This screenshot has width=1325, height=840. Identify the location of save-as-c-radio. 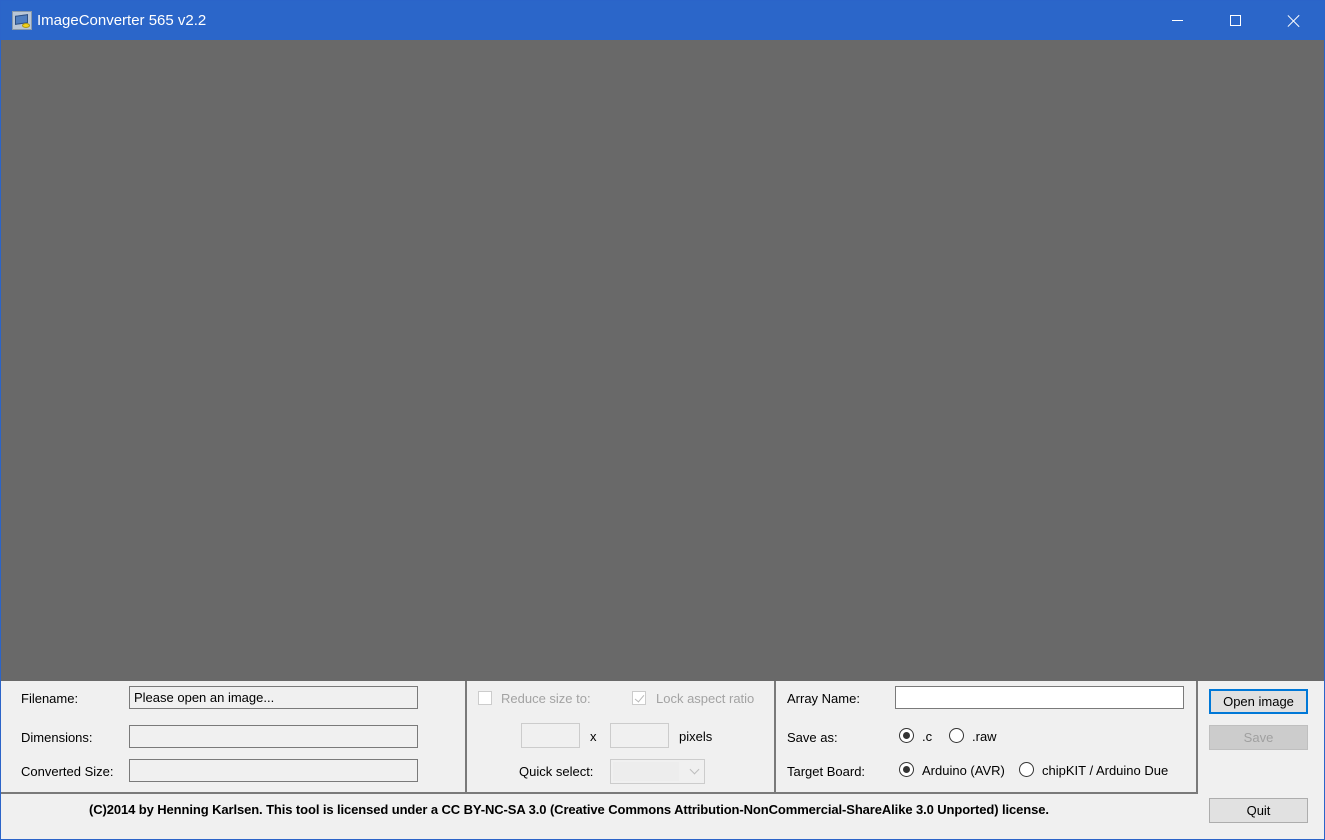
(906, 735).